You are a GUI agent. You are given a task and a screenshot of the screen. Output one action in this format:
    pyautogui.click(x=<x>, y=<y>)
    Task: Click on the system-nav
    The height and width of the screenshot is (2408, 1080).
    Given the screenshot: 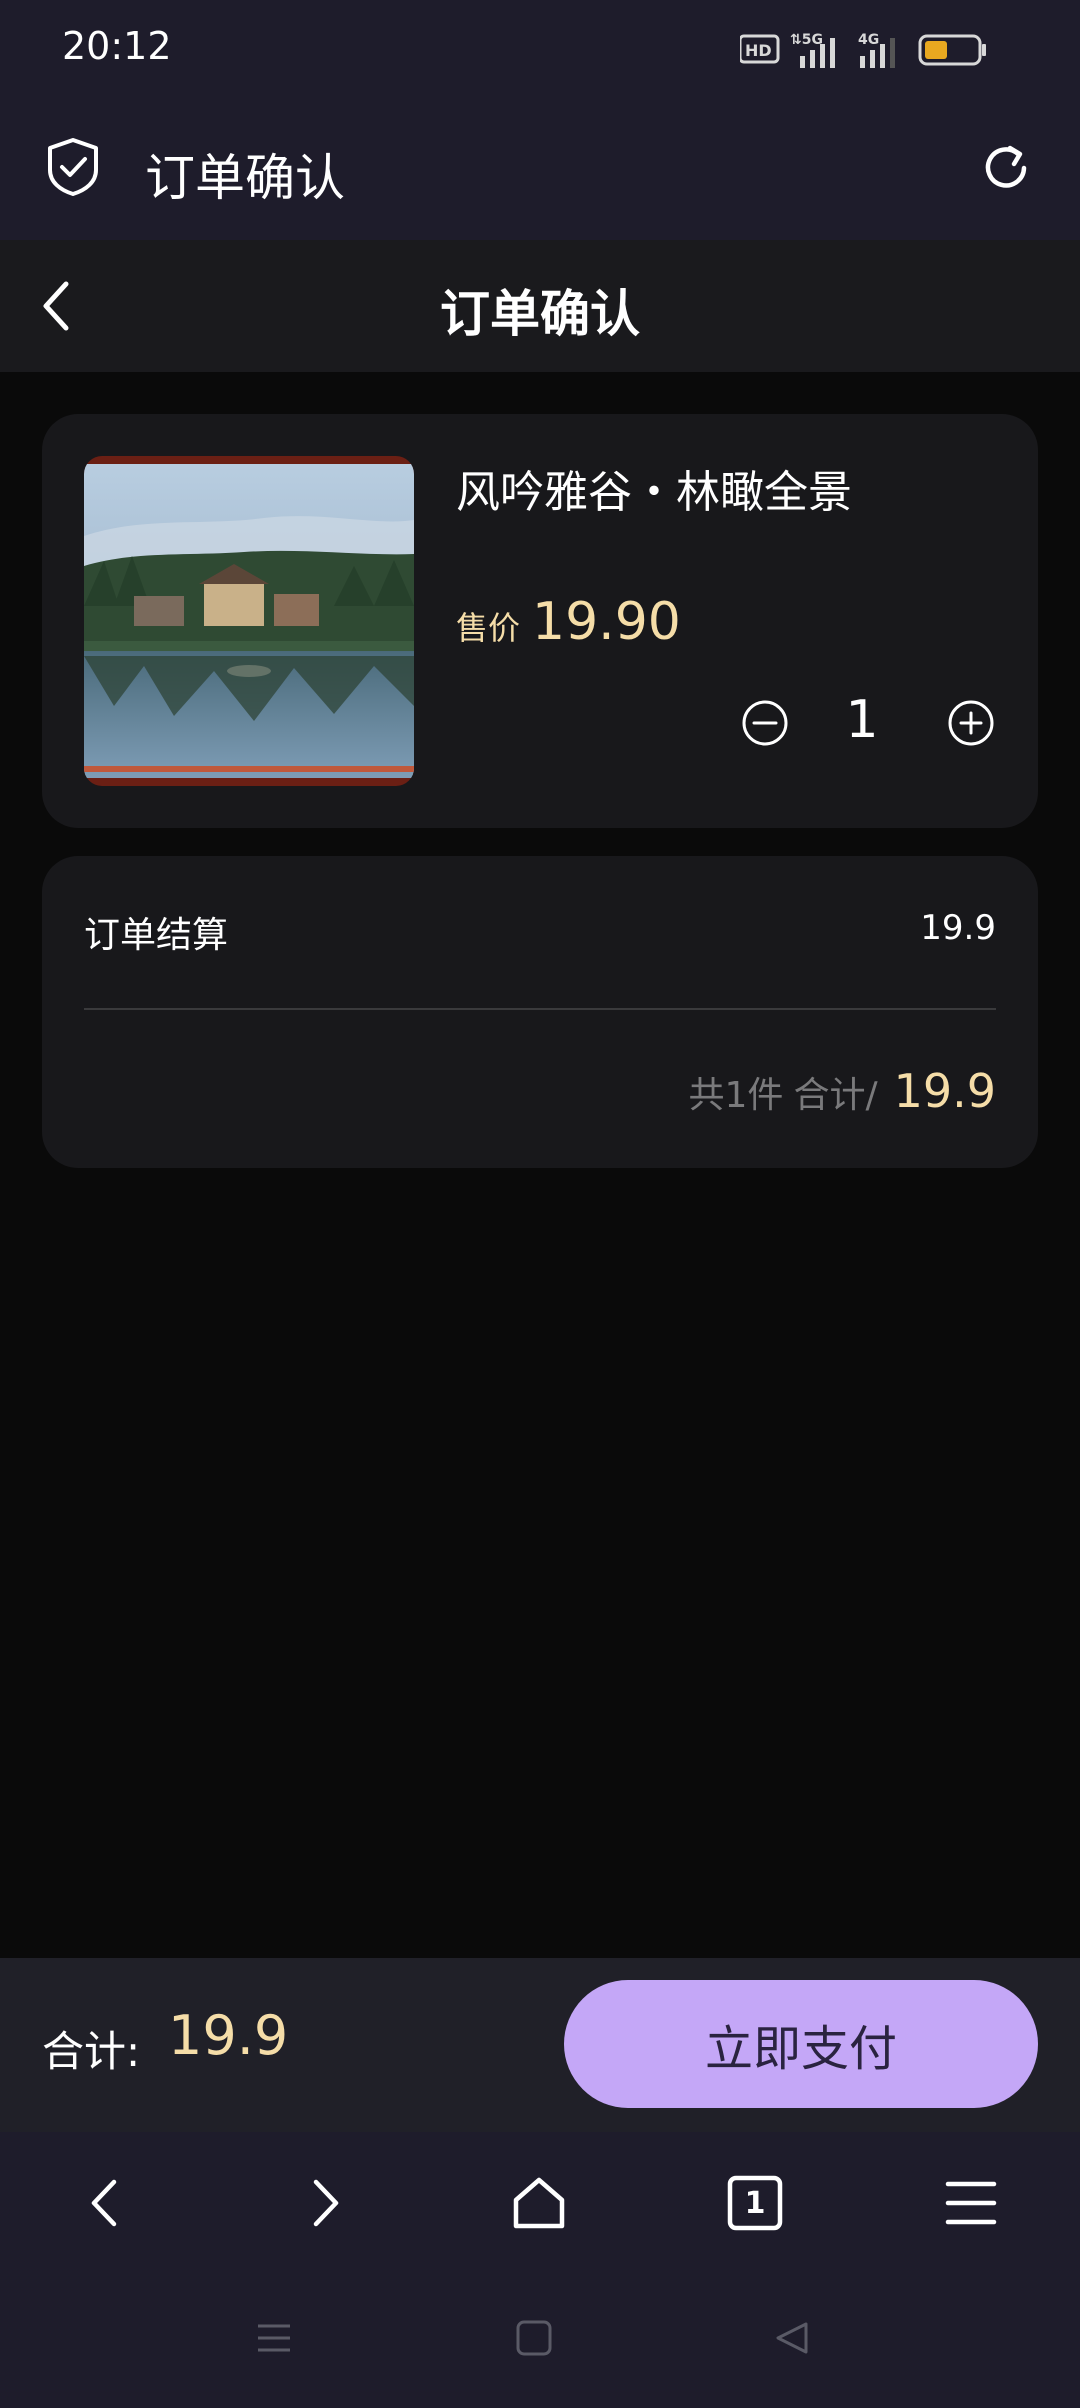 What is the action you would take?
    pyautogui.click(x=540, y=2340)
    